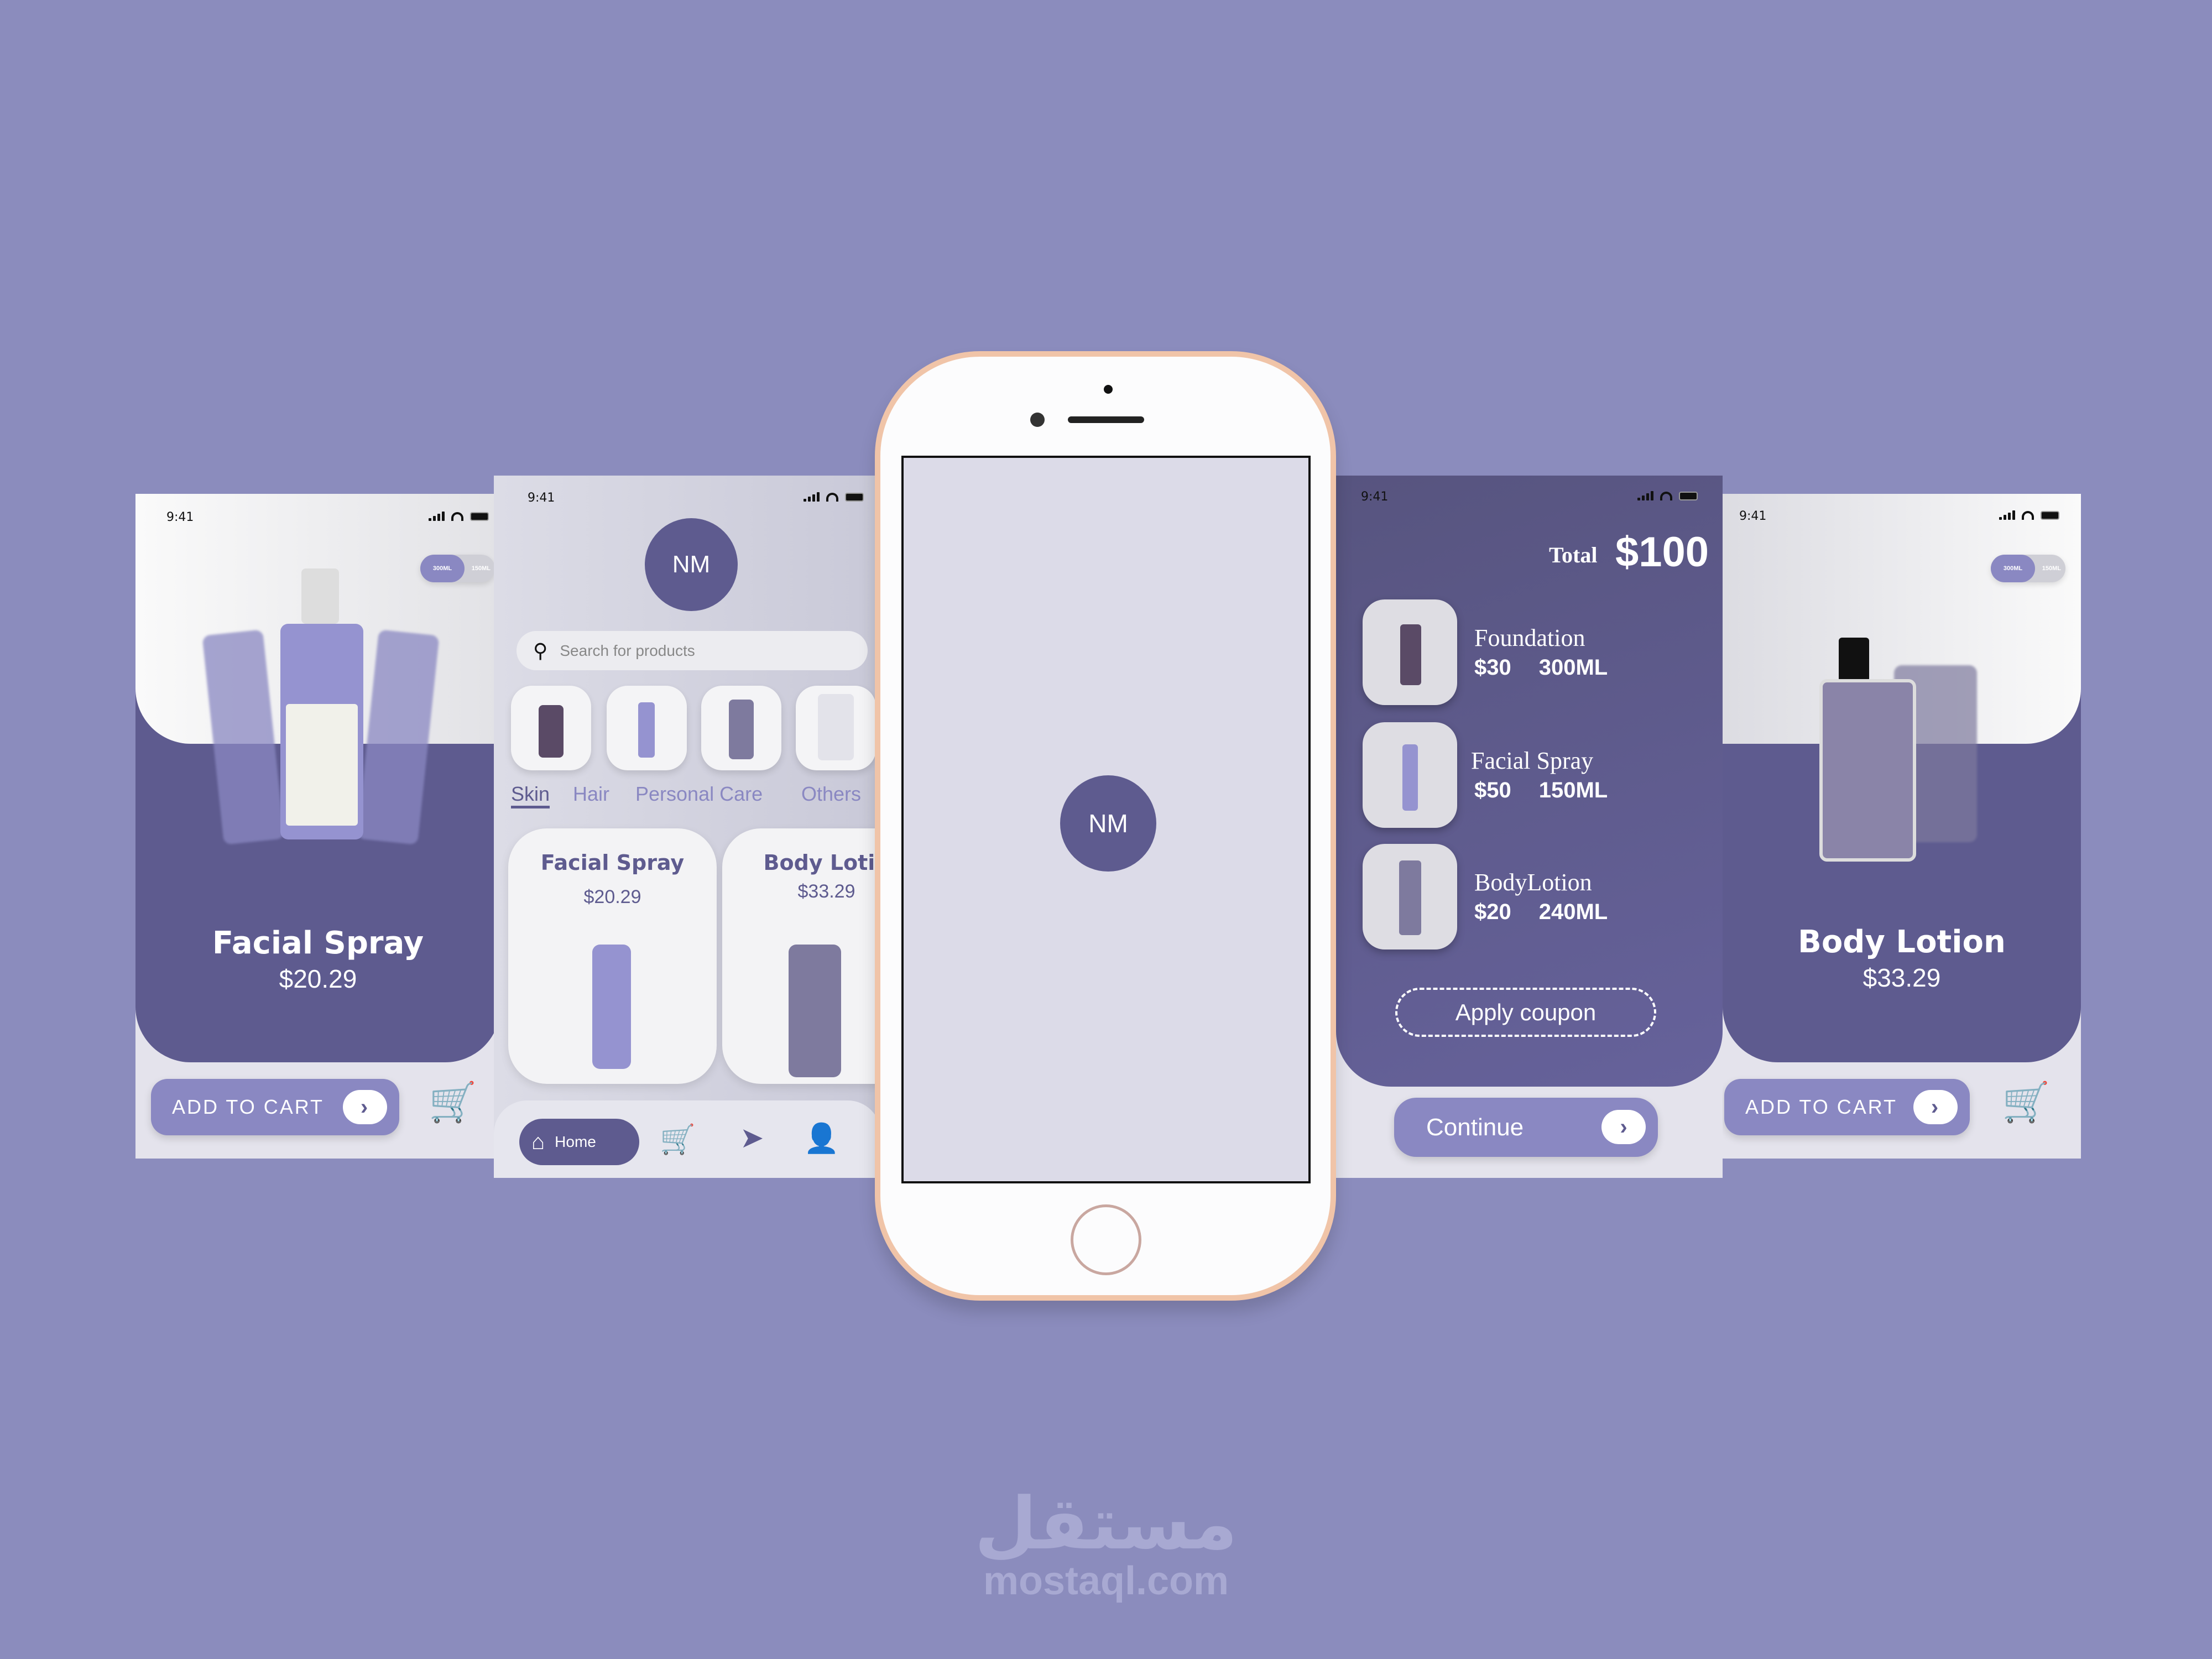 The image size is (2212, 1659). Describe the element at coordinates (1529, 638) in the screenshot. I see `item-name: Foundation` at that location.